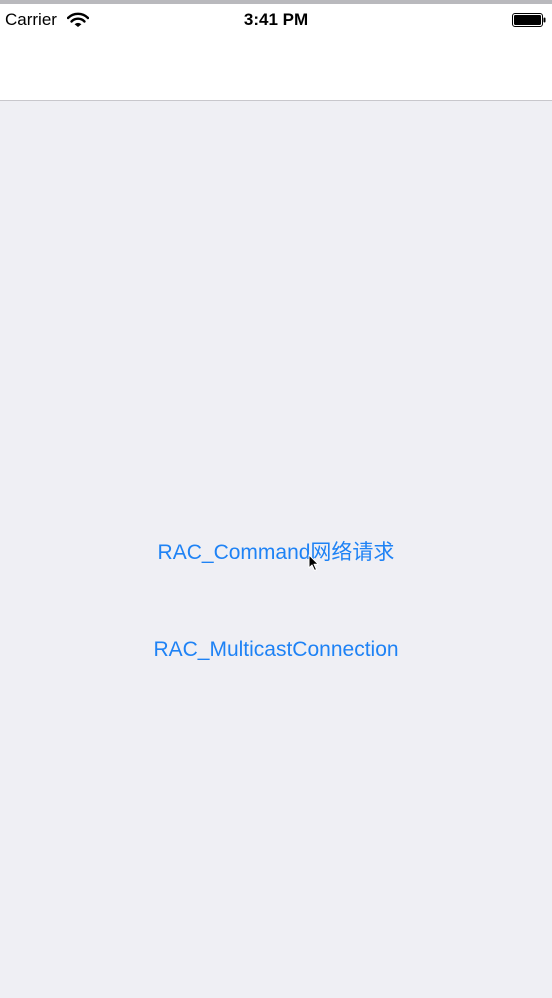 The width and height of the screenshot is (552, 998). What do you see at coordinates (276, 52) in the screenshot?
I see `navigation-bar: Carrier 3:41 PM` at bounding box center [276, 52].